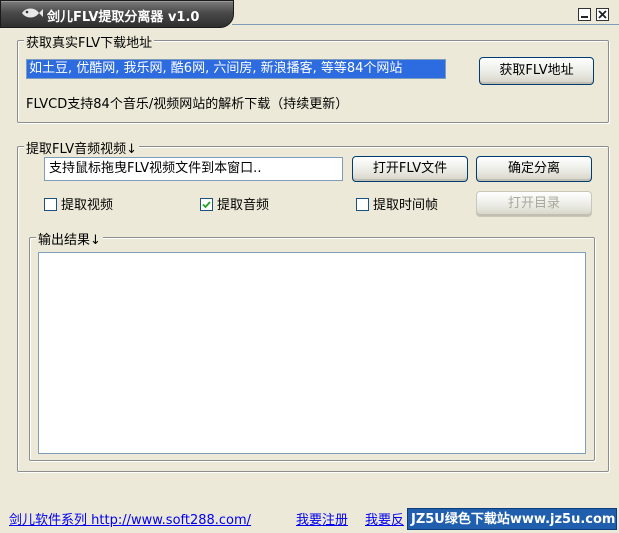 This screenshot has height=533, width=619. I want to click on extract-timeframe-checkbox: 提取时间帧, so click(397, 203).